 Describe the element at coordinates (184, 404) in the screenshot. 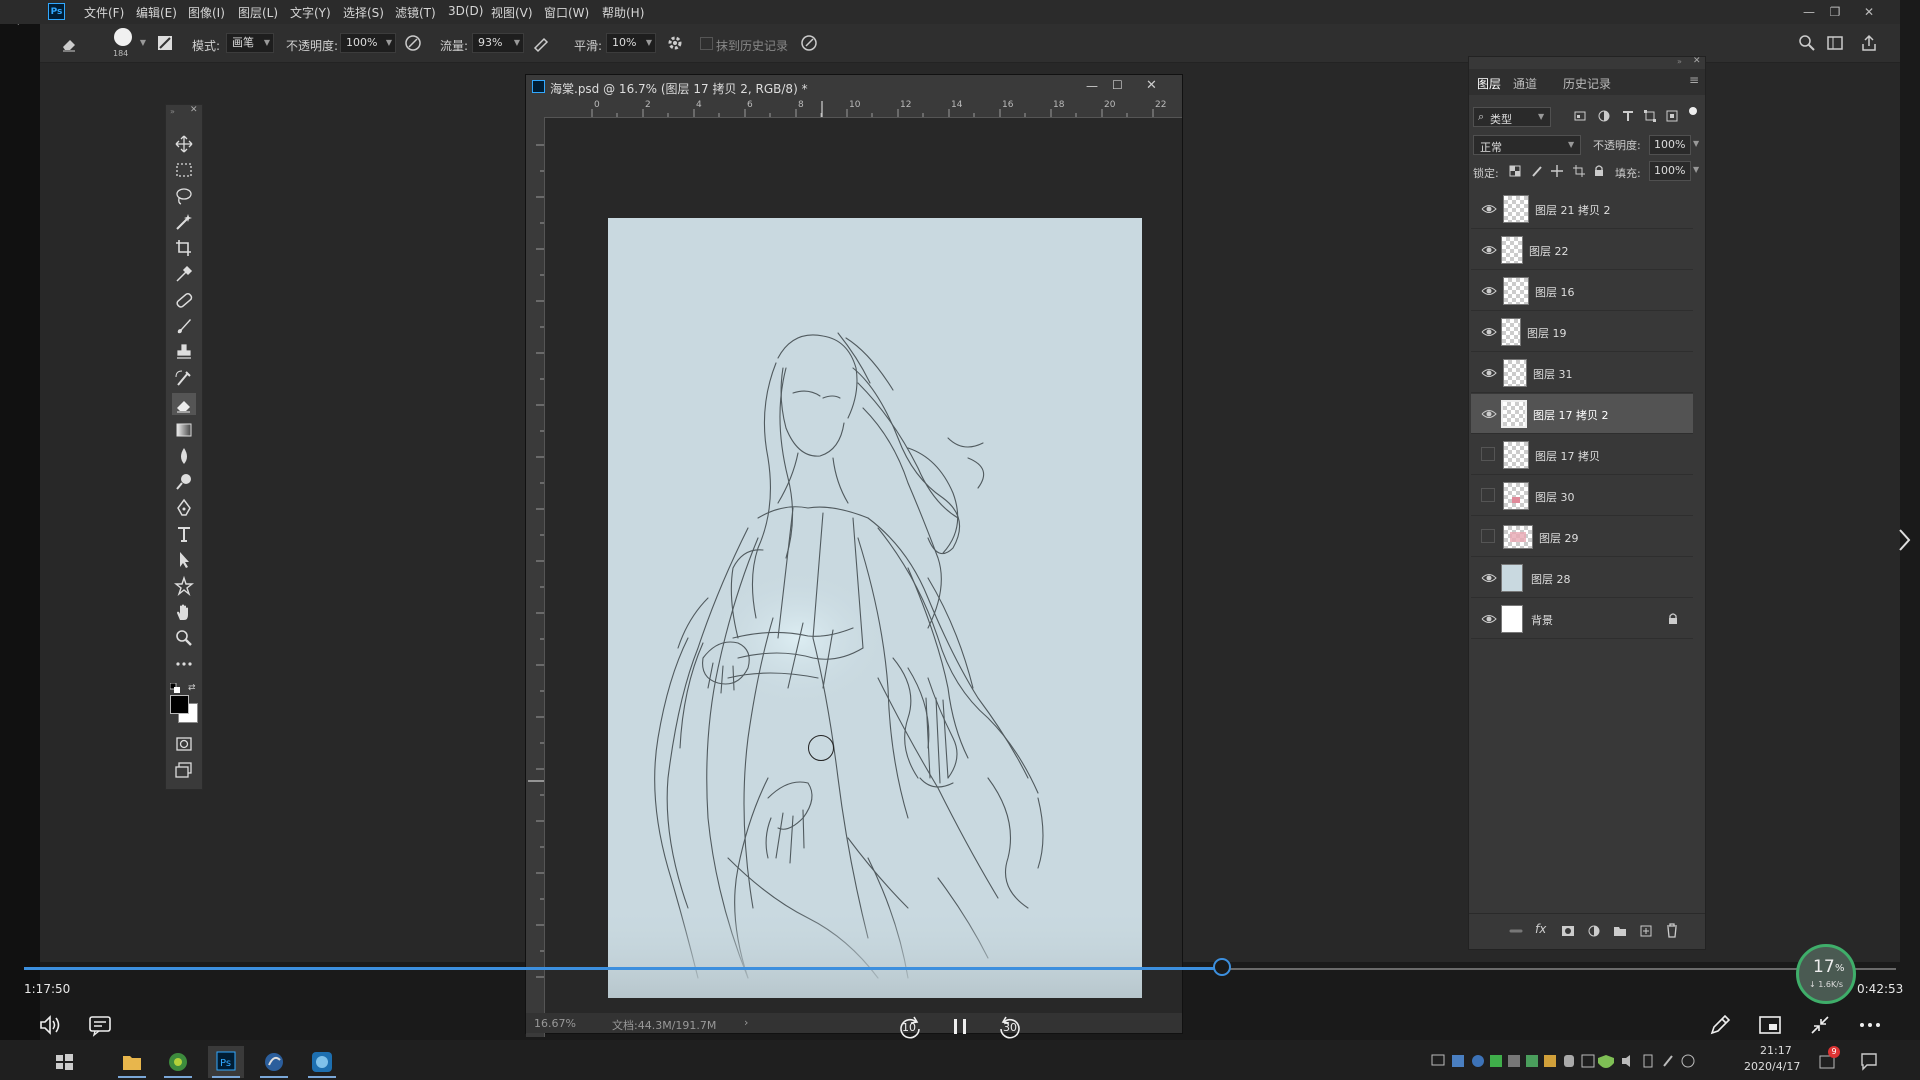

I see `eraser-tool-active-icon` at that location.